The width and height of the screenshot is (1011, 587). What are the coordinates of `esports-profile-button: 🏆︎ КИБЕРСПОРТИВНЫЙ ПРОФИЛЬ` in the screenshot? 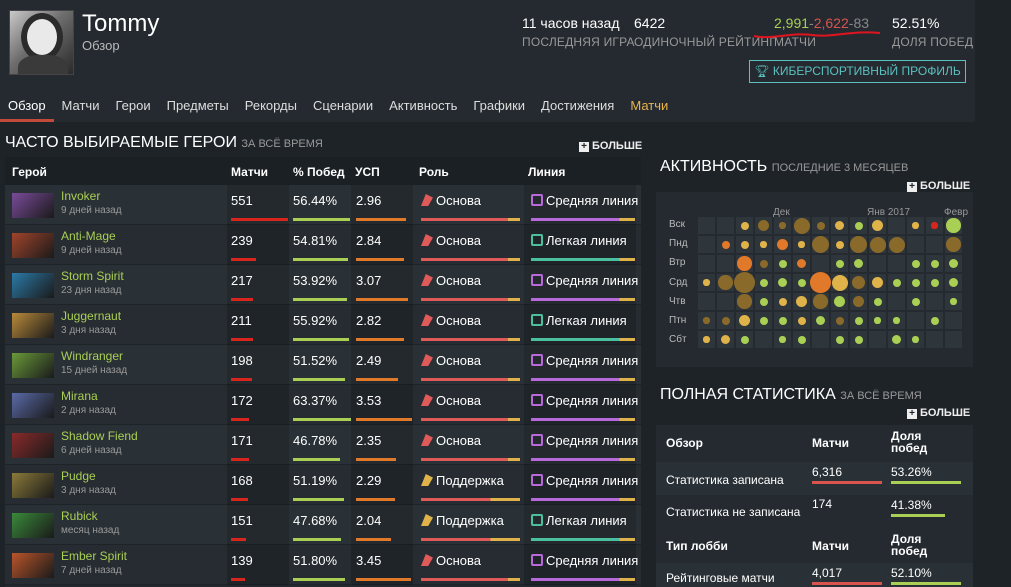 It's located at (857, 71).